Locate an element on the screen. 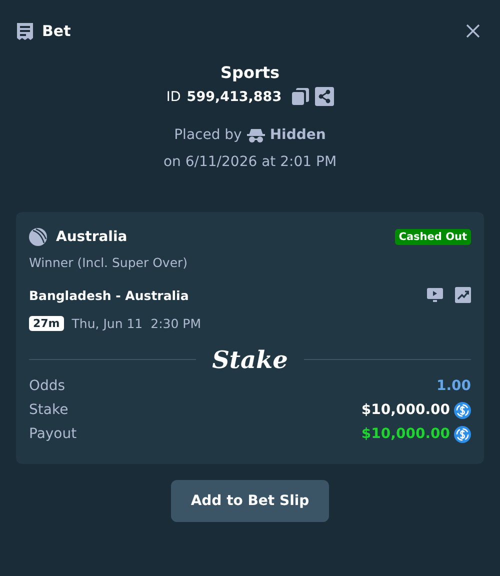 The image size is (500, 576). countdown-badge: 27m is located at coordinates (46, 323).